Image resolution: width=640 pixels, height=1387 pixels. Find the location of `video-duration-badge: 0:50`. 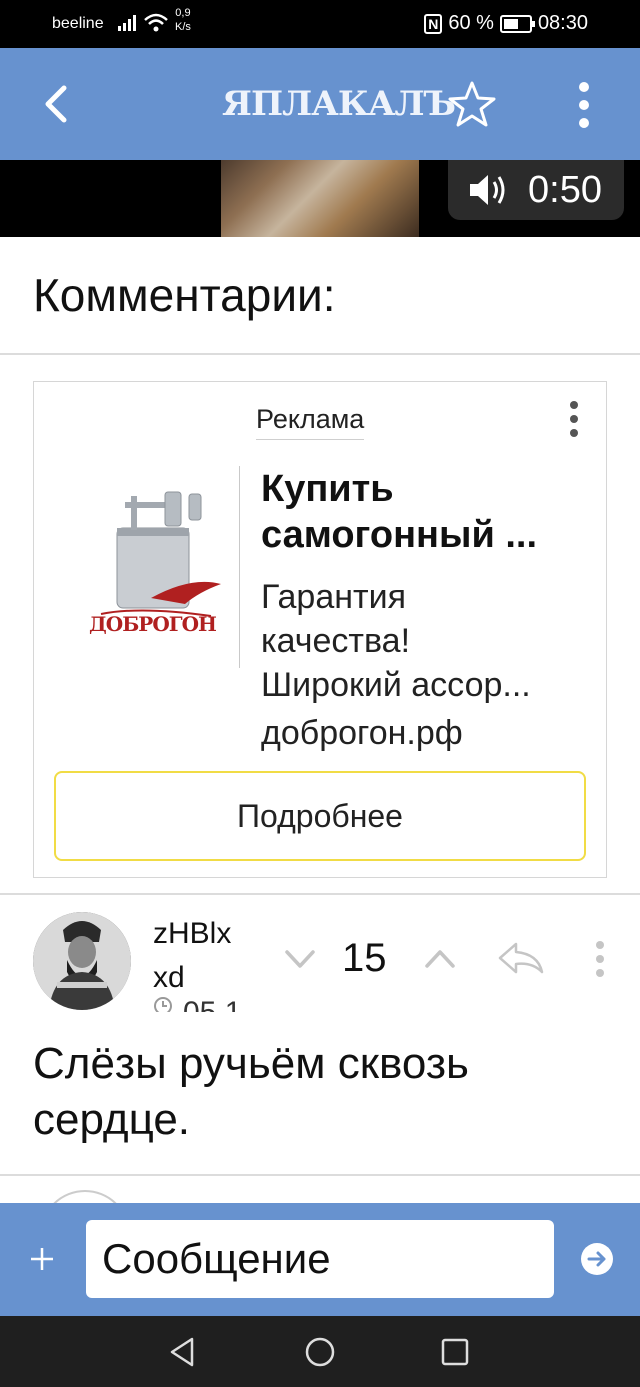

video-duration-badge: 0:50 is located at coordinates (536, 190).